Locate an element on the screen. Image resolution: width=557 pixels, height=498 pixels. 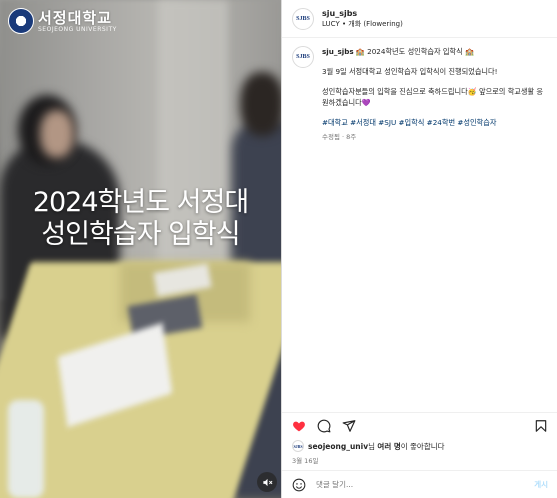
like-button is located at coordinates (299, 426).